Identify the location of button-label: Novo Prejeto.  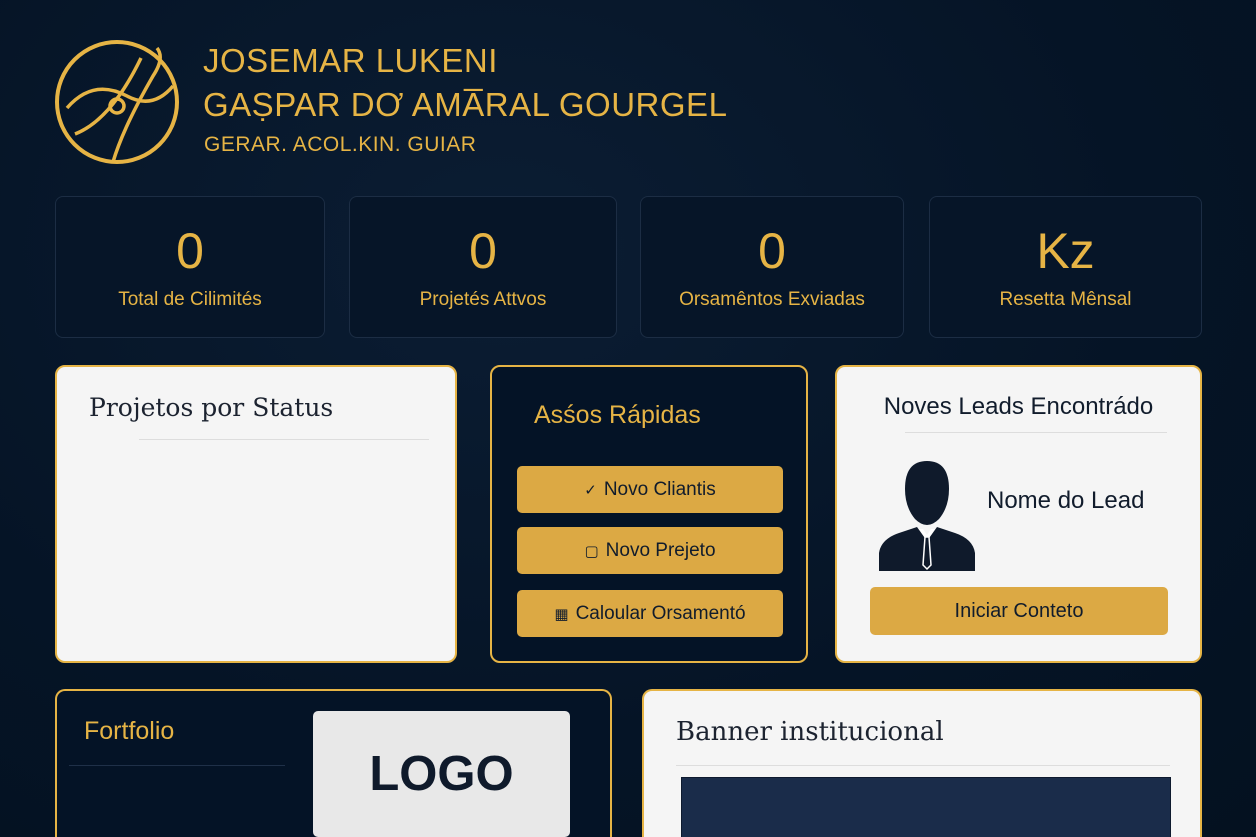
(660, 550).